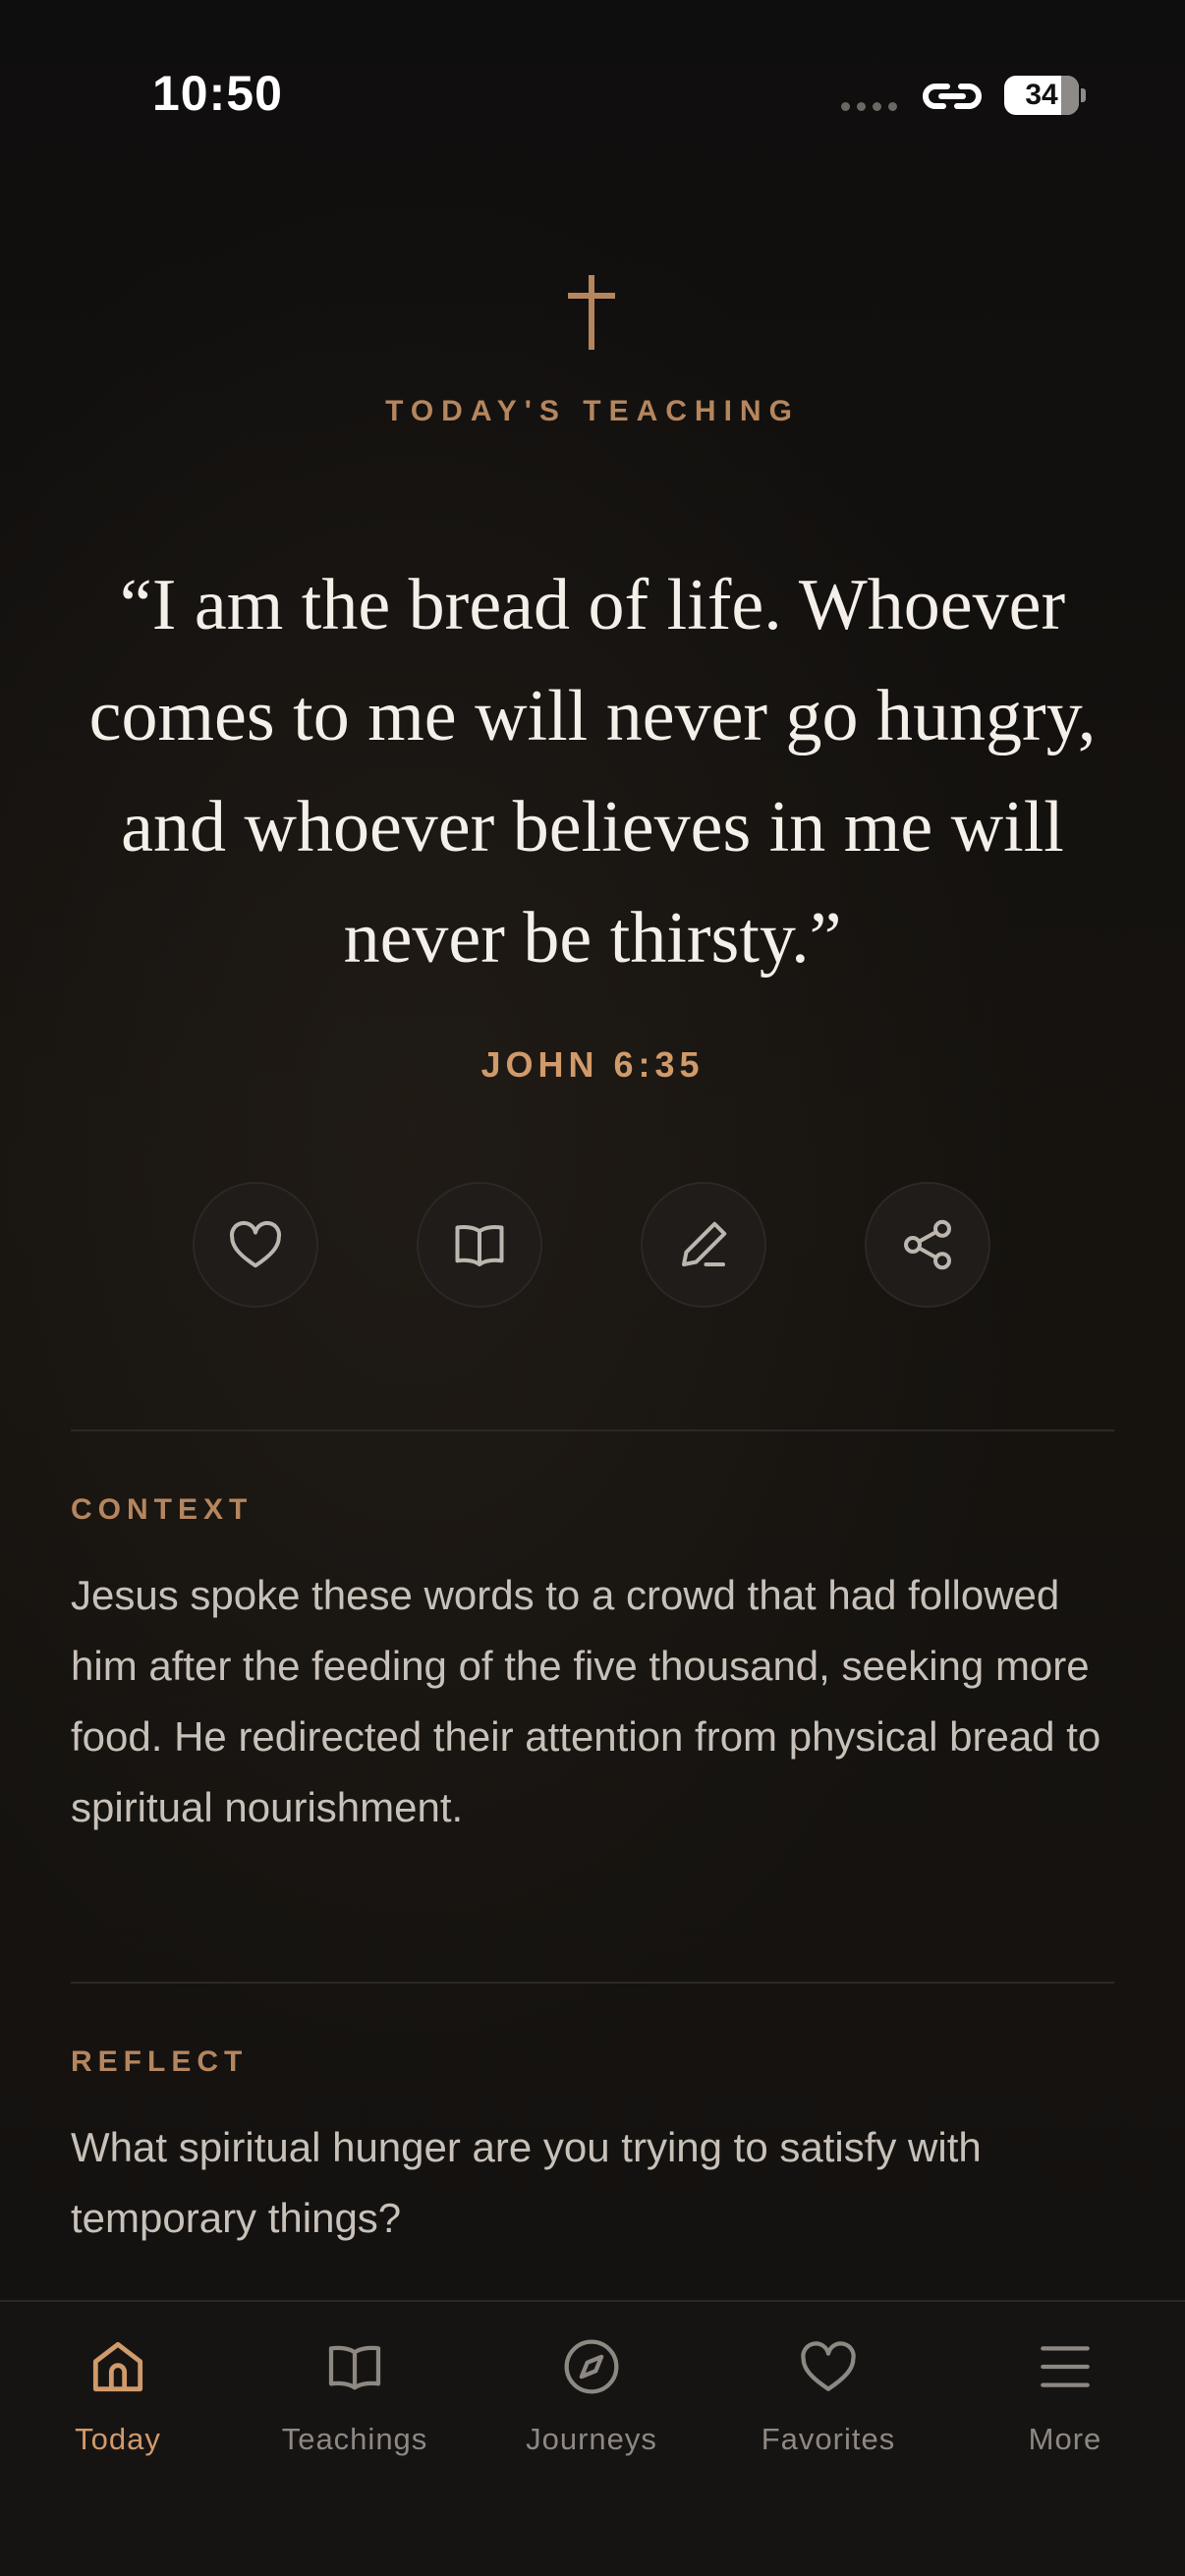 The height and width of the screenshot is (2576, 1185). Describe the element at coordinates (1084, 95) in the screenshot. I see `battery-tip` at that location.